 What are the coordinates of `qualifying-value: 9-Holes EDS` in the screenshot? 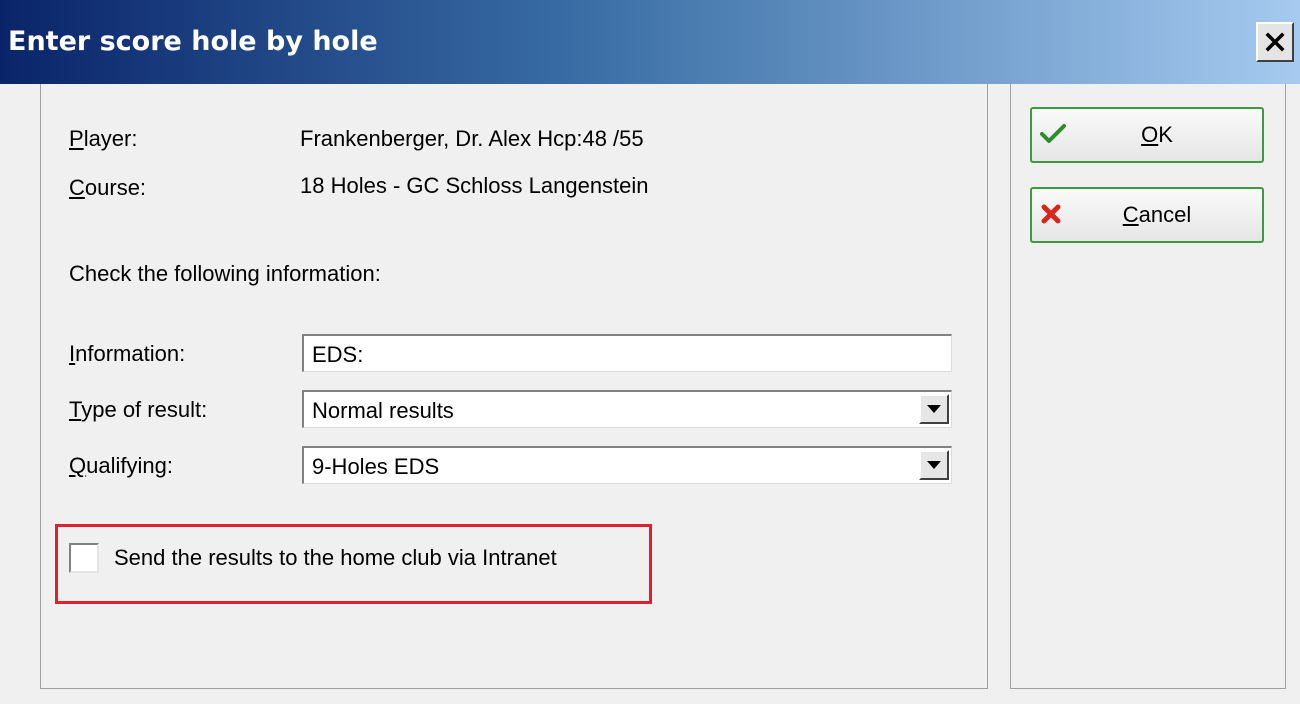 It's located at (376, 466).